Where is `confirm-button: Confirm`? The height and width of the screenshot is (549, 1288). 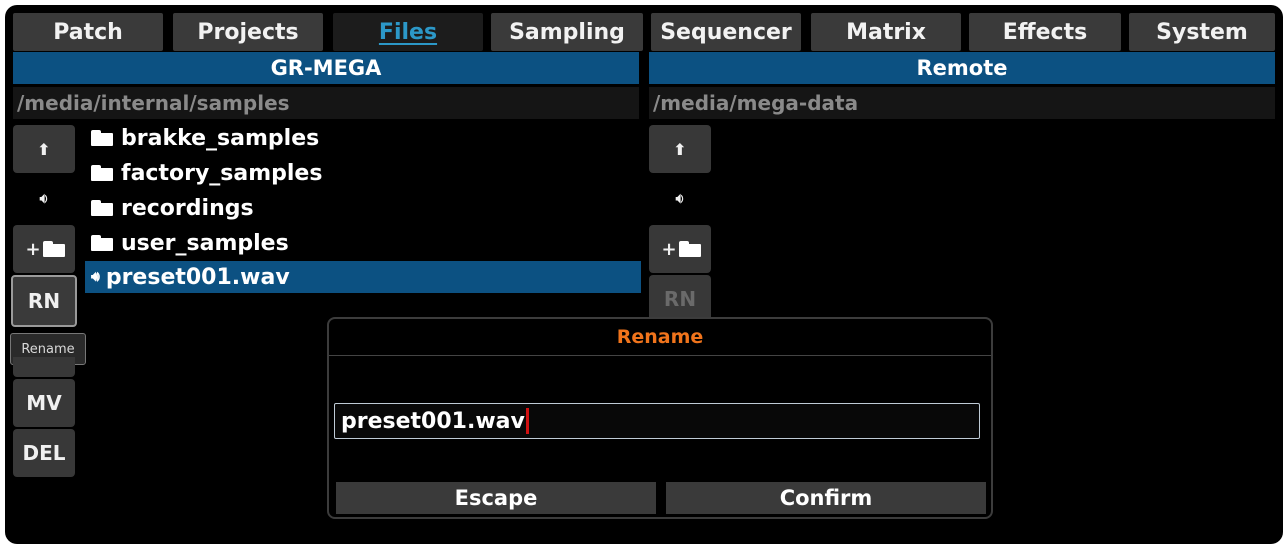 confirm-button: Confirm is located at coordinates (826, 498).